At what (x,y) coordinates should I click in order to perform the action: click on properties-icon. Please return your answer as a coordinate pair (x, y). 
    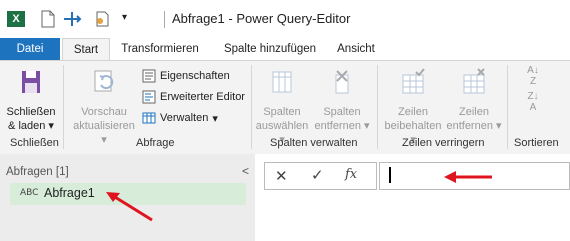
    Looking at the image, I should click on (149, 76).